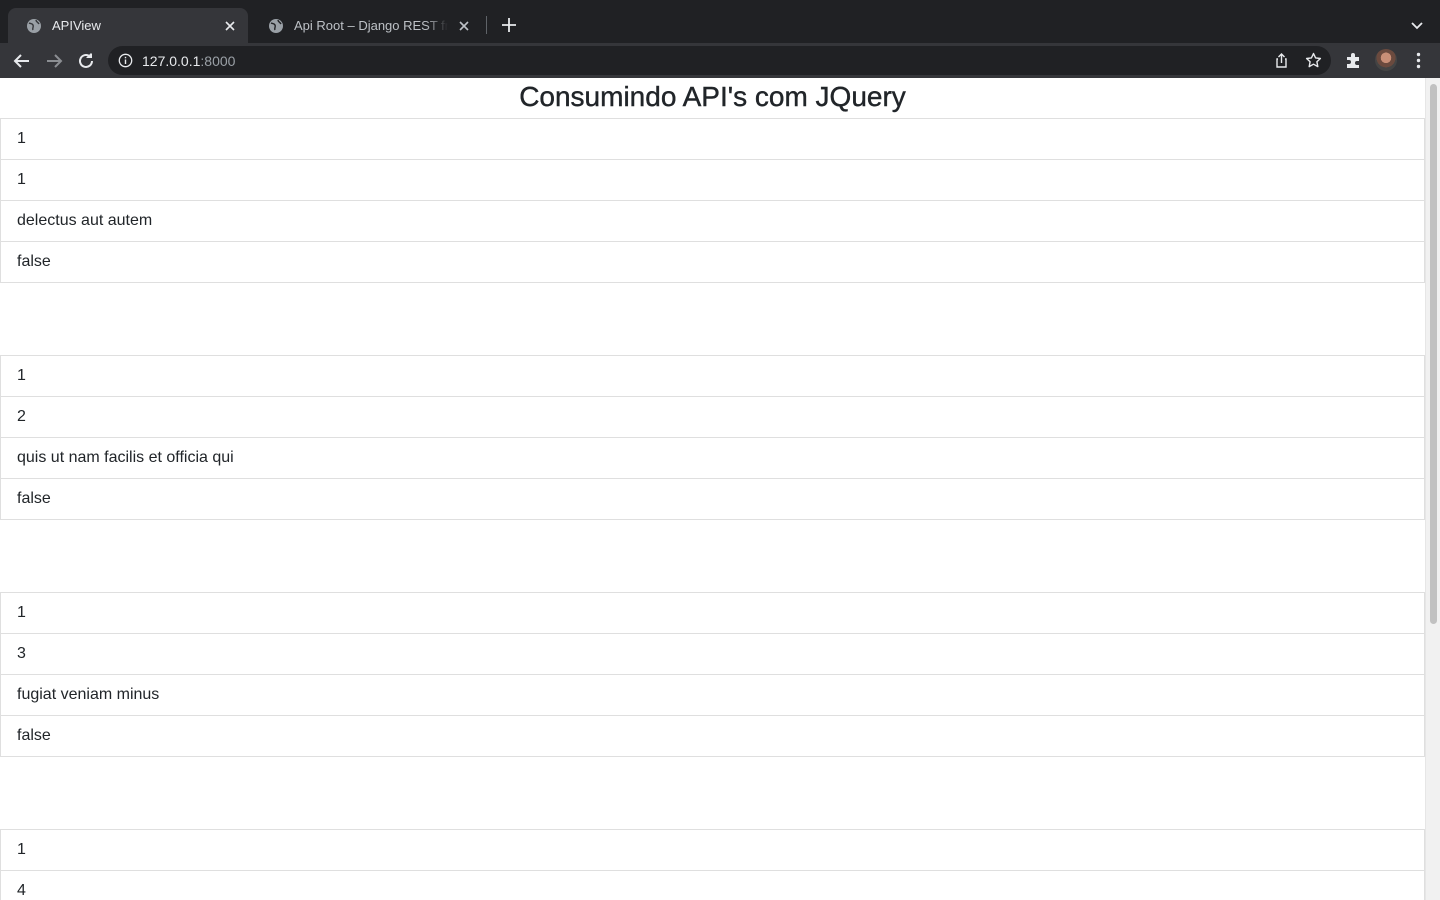 The width and height of the screenshot is (1440, 900). Describe the element at coordinates (86, 61) in the screenshot. I see `reload-icon` at that location.